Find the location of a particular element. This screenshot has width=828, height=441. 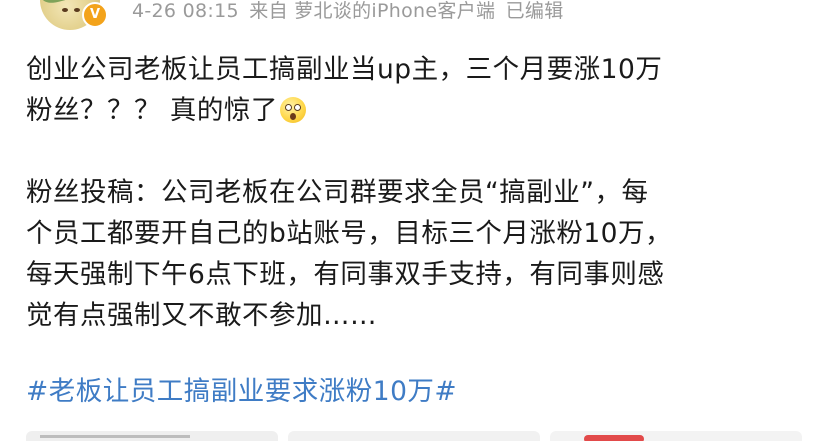

image-grid is located at coordinates (414, 436).